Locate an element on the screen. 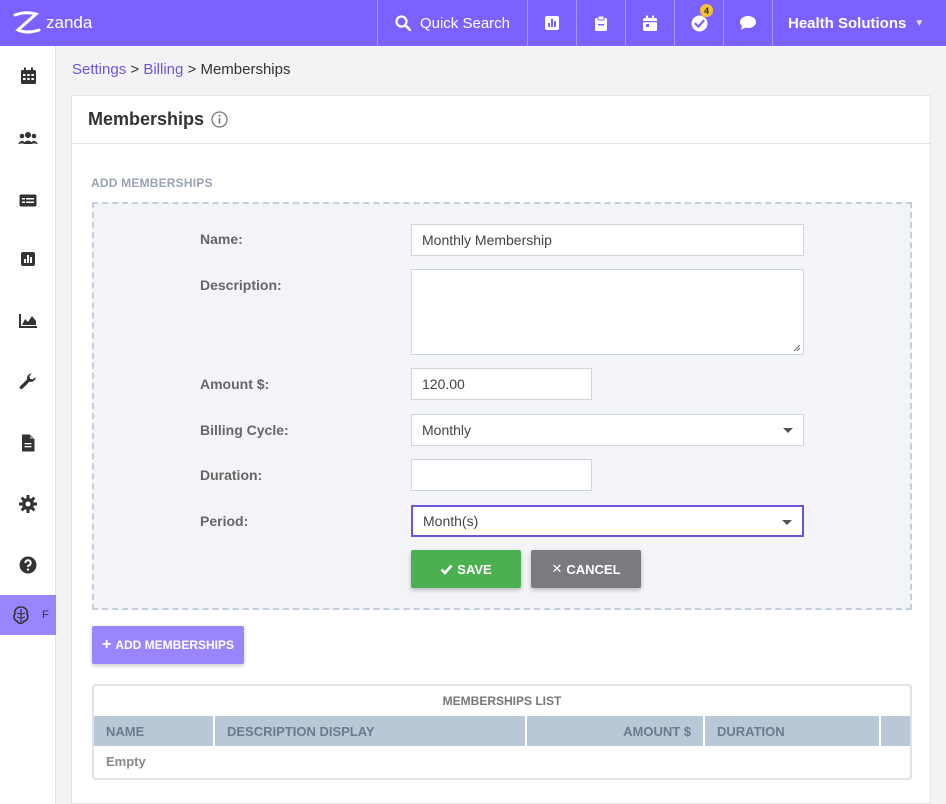 The image size is (946, 804). sidebar-item-active-letter: F is located at coordinates (45, 615).